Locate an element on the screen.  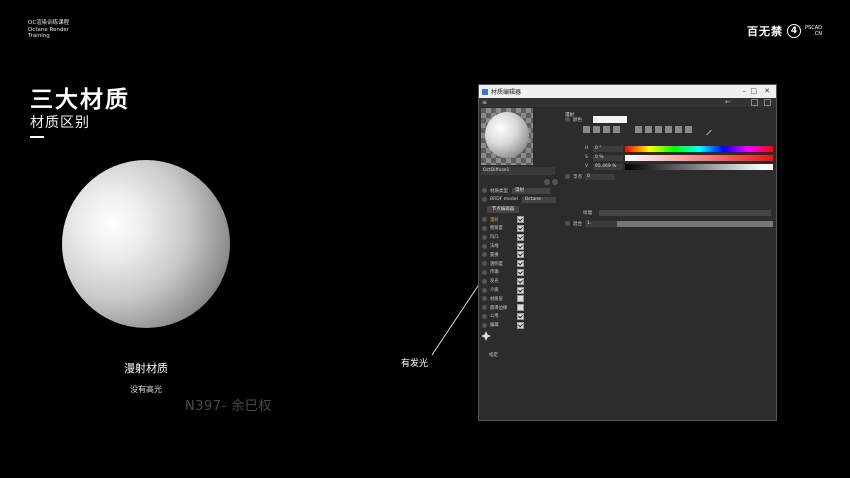
saturation-slider is located at coordinates (699, 158).